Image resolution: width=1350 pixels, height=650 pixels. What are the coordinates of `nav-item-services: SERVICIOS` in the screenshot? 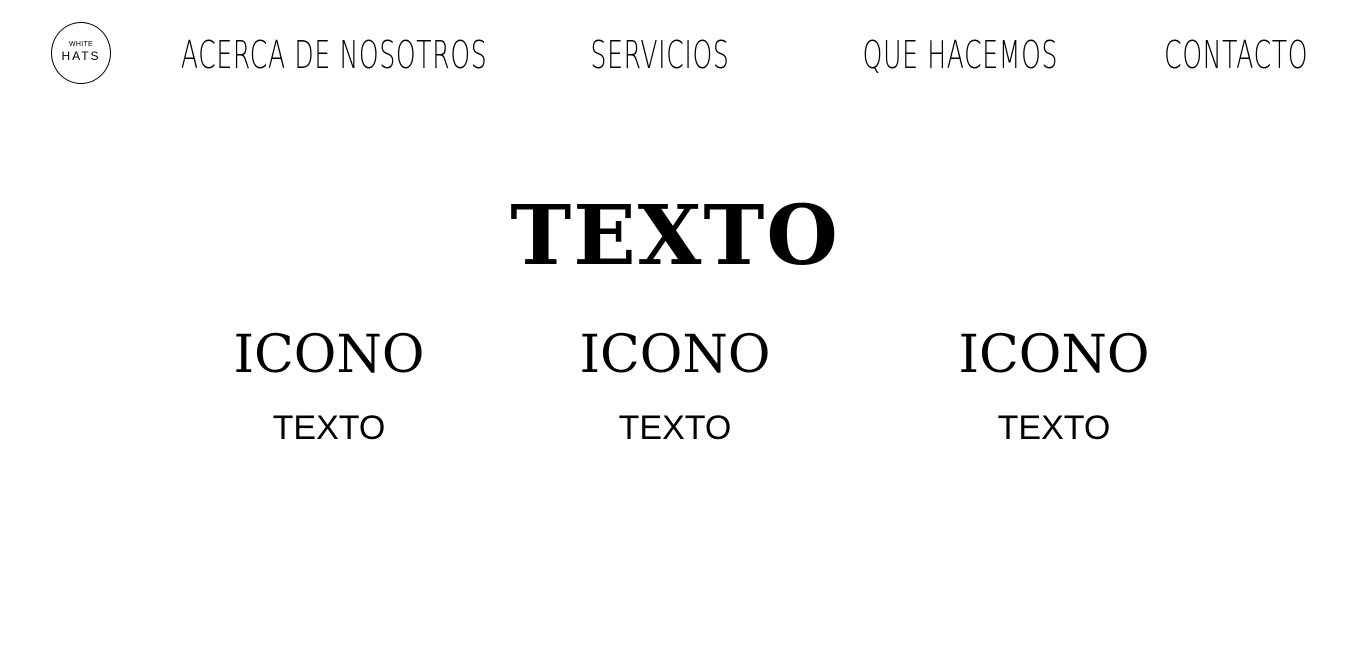 It's located at (660, 55).